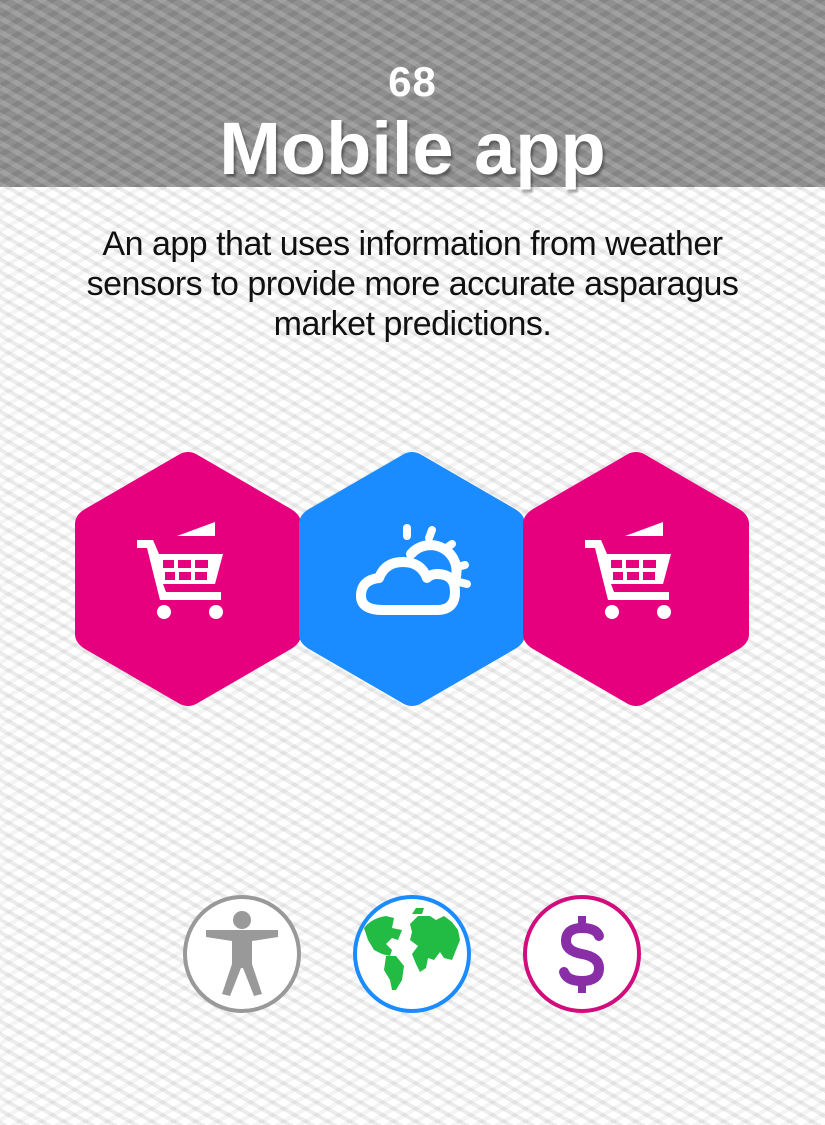 Image resolution: width=825 pixels, height=1125 pixels. I want to click on card-title: Mobile app, so click(412, 148).